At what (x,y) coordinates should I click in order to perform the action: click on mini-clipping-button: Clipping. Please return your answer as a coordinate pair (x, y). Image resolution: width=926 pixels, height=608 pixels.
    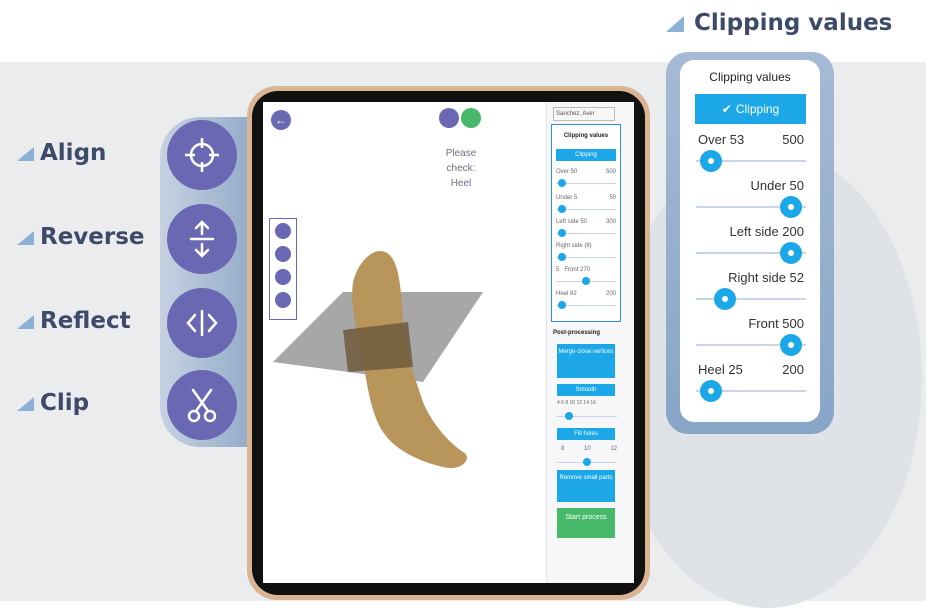
    Looking at the image, I should click on (586, 155).